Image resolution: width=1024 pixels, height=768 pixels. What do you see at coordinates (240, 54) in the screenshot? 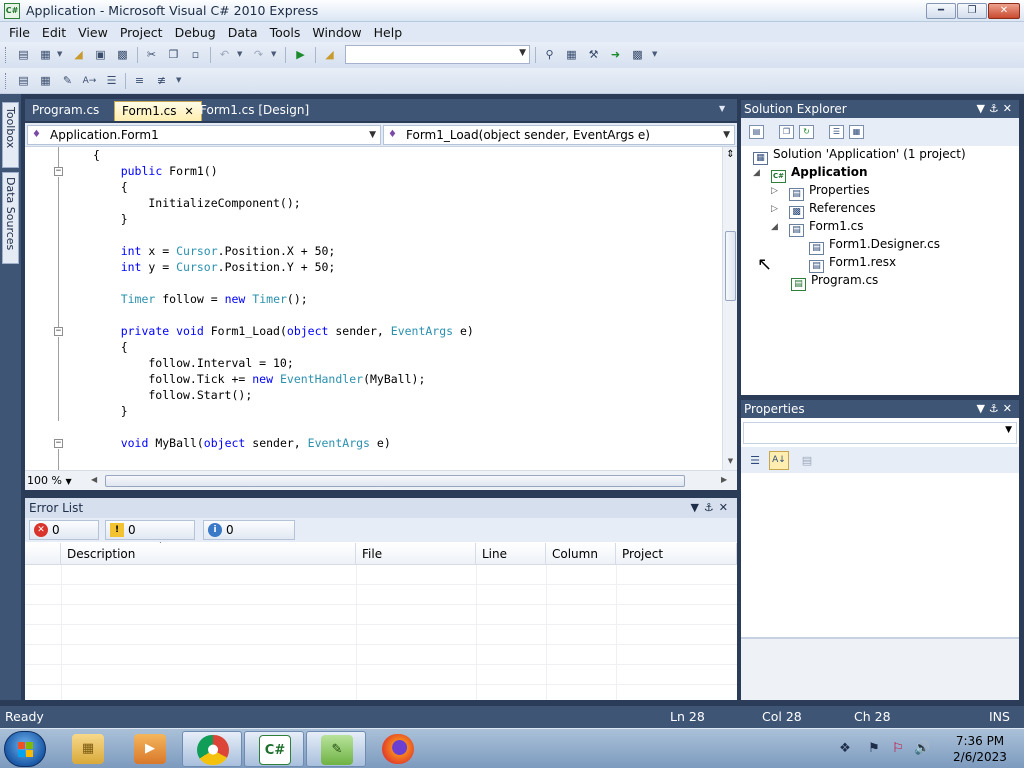
I see `undo-dropdown-icon: ▼` at bounding box center [240, 54].